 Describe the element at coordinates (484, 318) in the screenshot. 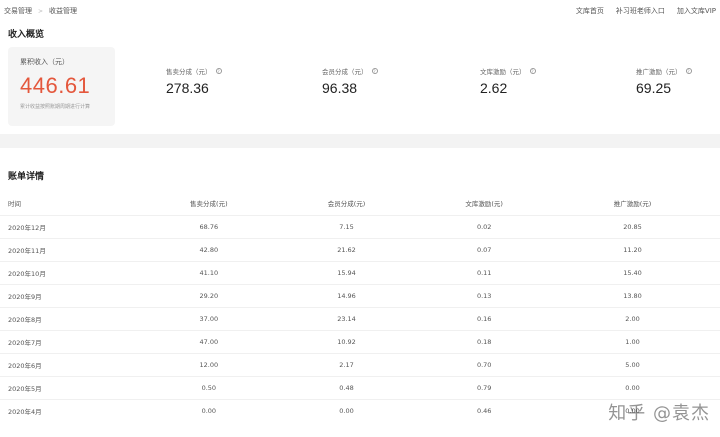

I see `cell-wenku: 0.16` at that location.